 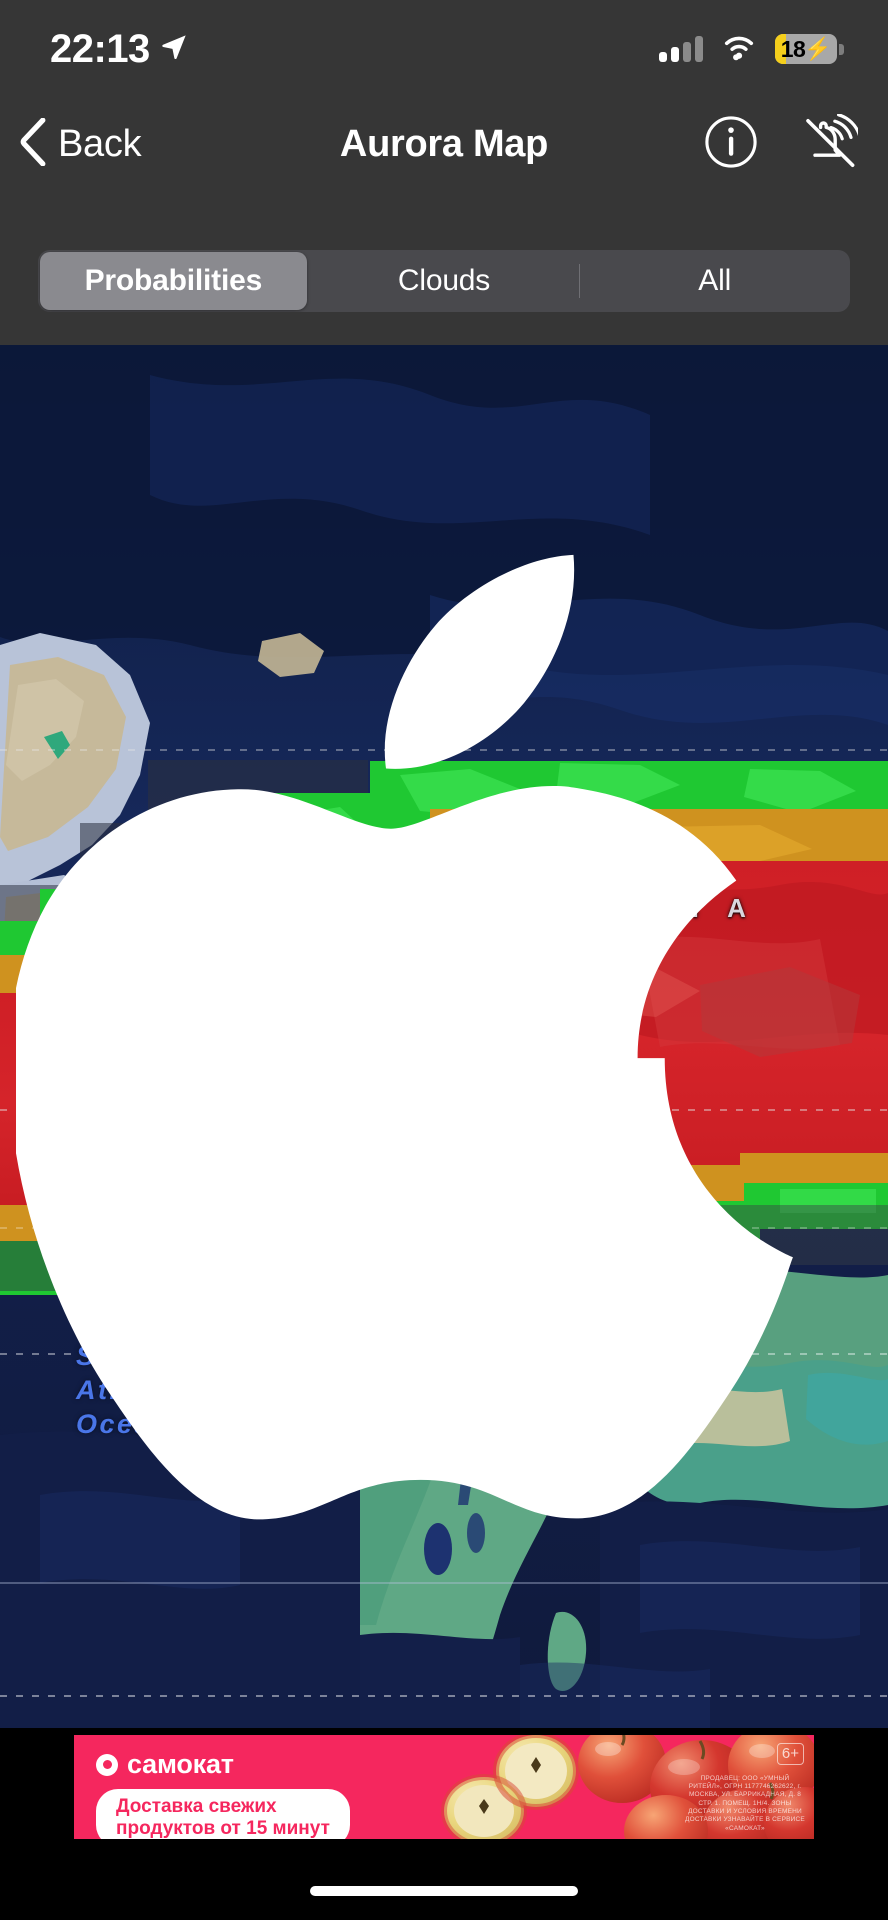 What do you see at coordinates (107, 1764) in the screenshot?
I see `samokat-logo-icon` at bounding box center [107, 1764].